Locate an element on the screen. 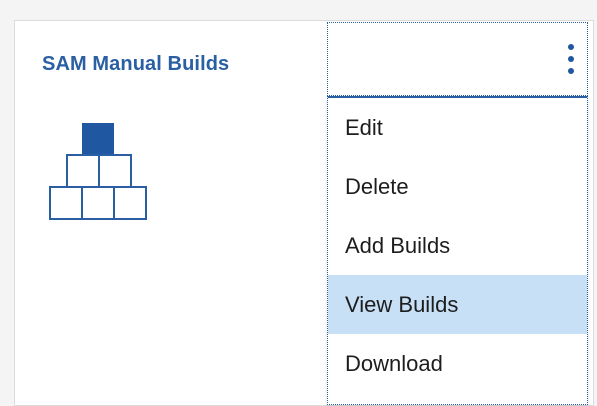 This screenshot has height=406, width=597. pyramid-builds-icon is located at coordinates (98, 171).